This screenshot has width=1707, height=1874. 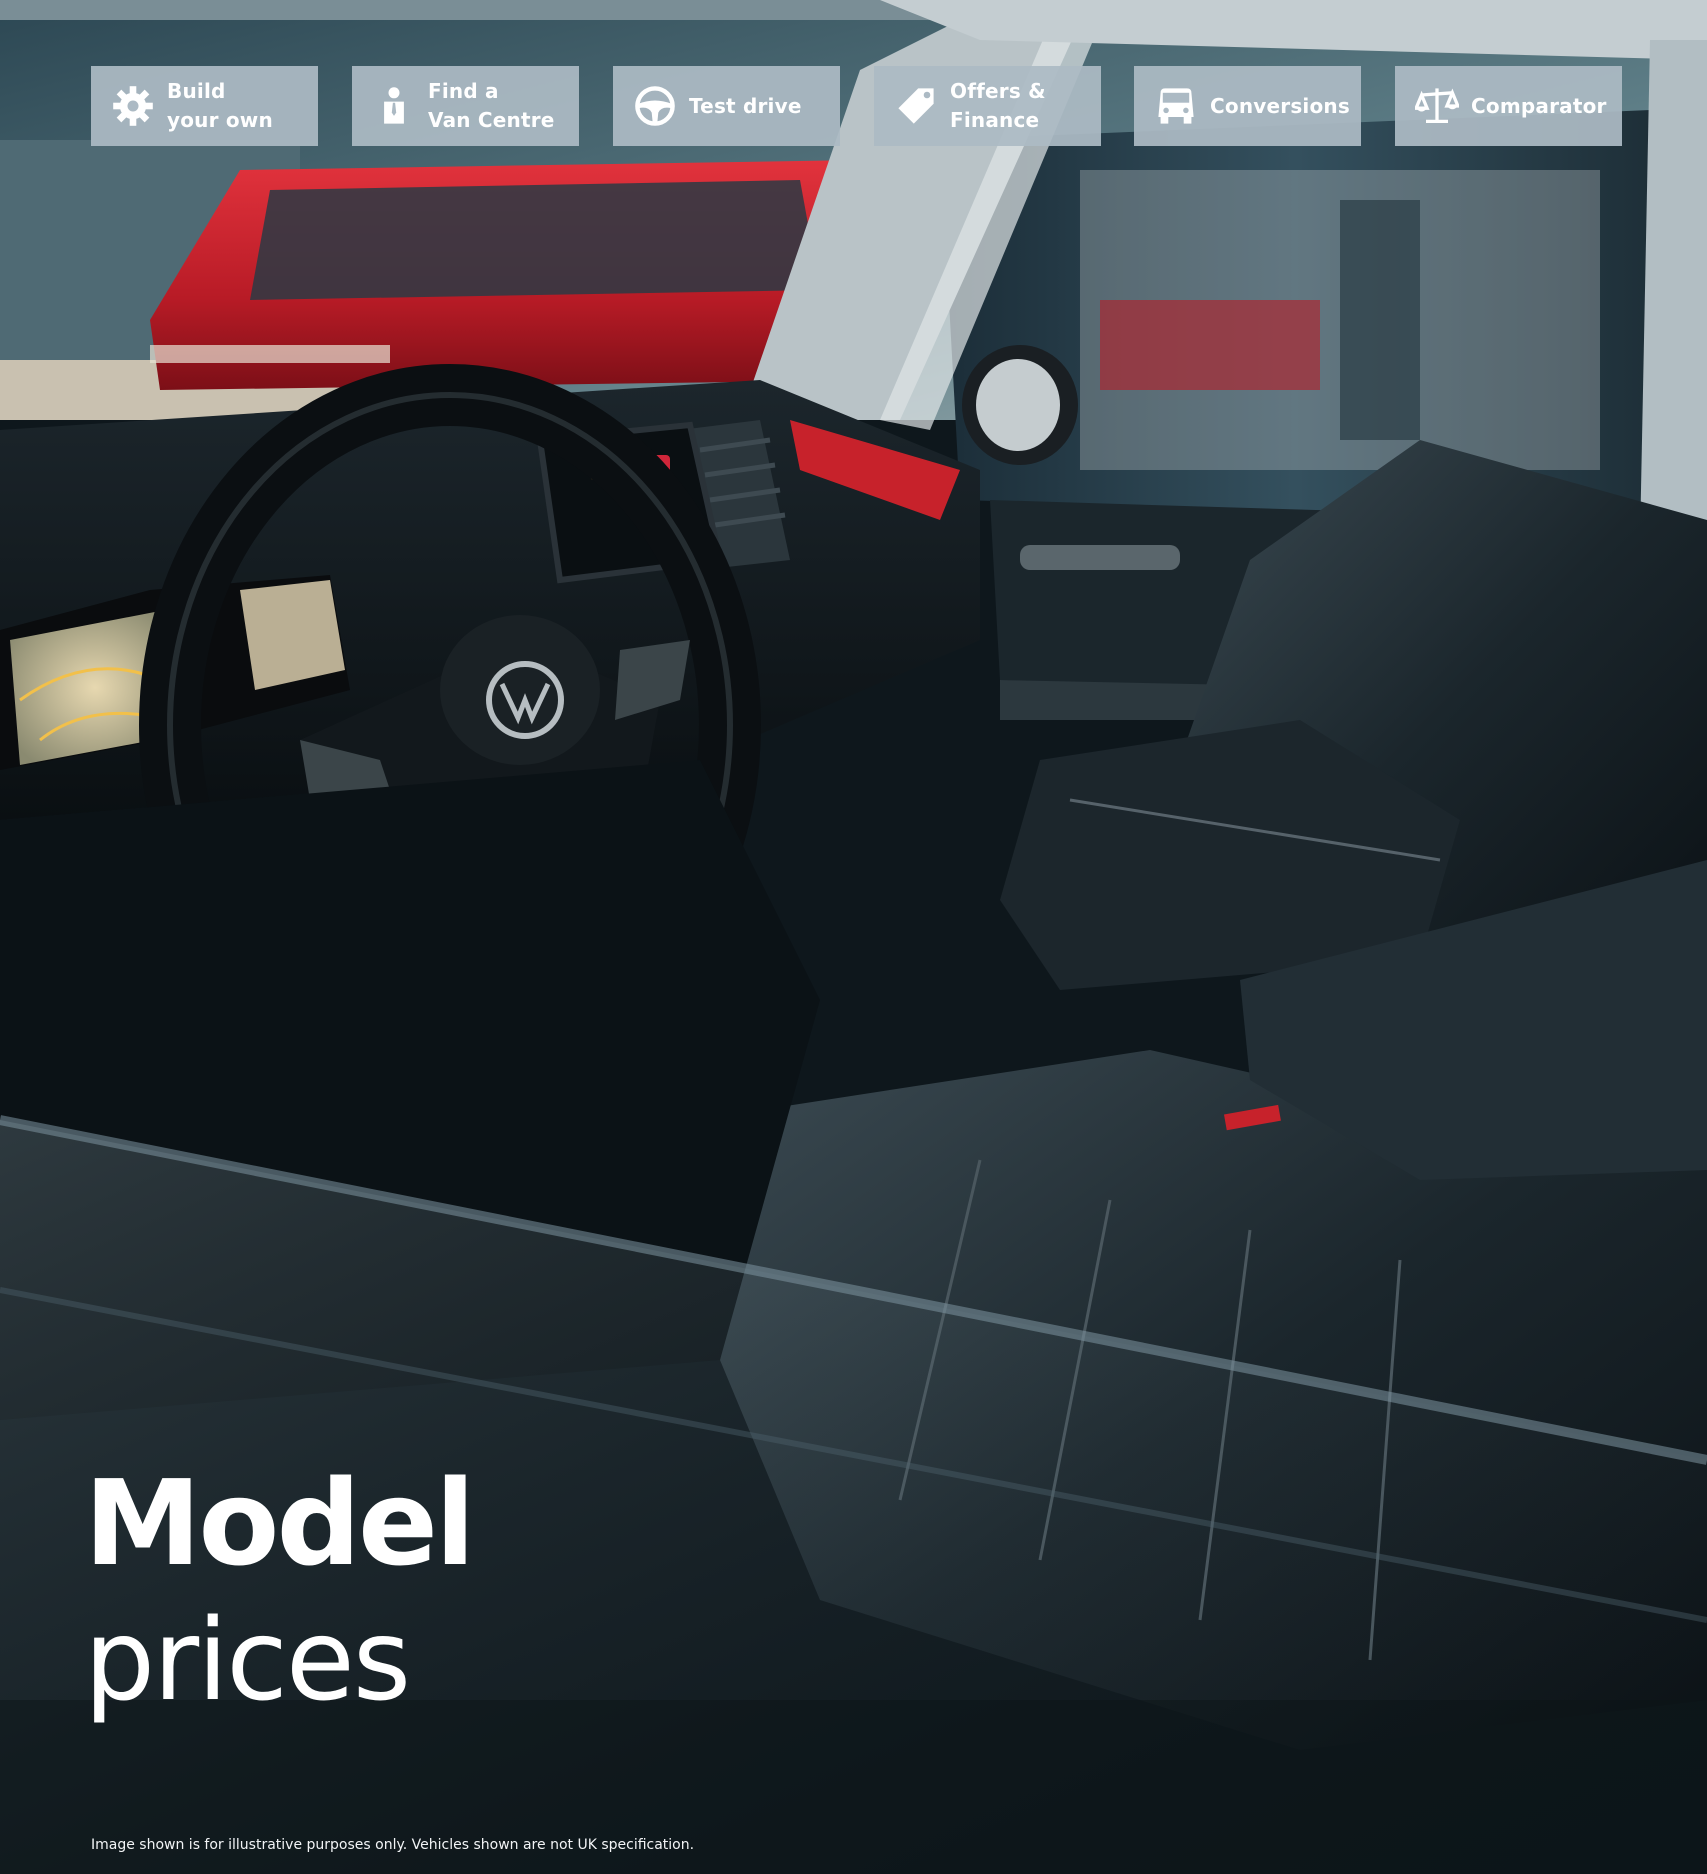 I want to click on scales-icon, so click(x=1437, y=106).